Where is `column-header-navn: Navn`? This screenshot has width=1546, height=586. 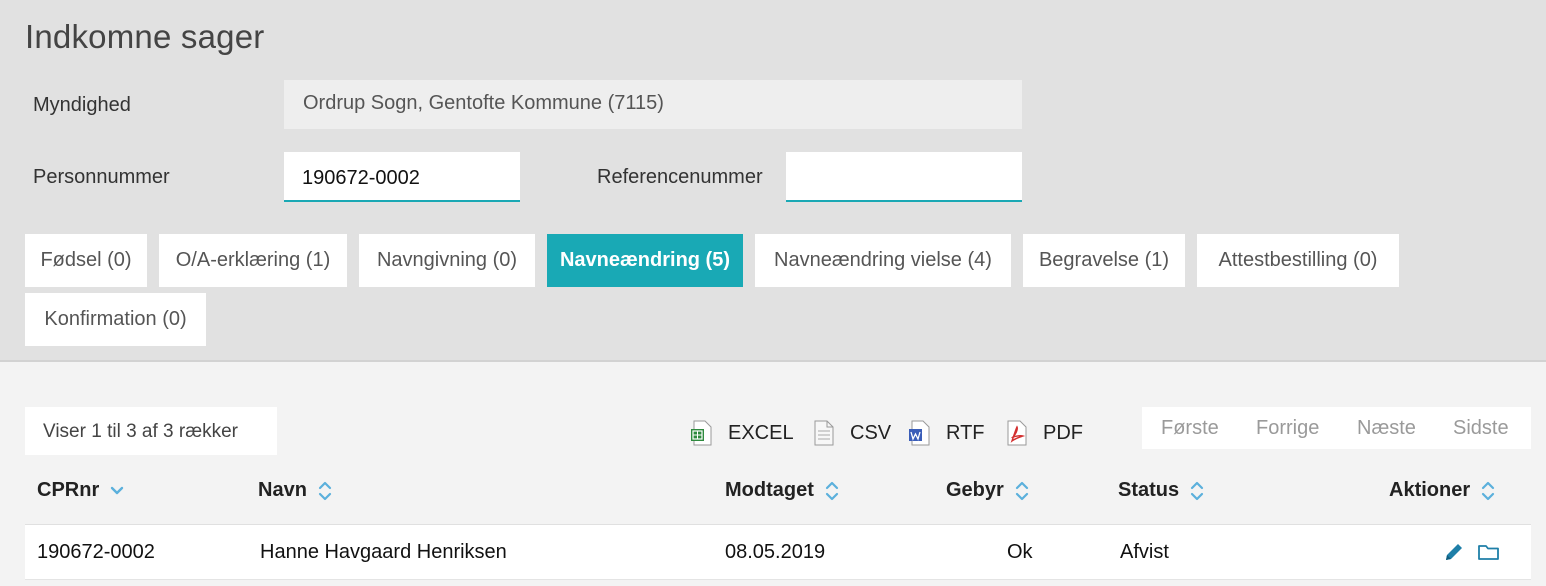
column-header-navn: Navn is located at coordinates (295, 490).